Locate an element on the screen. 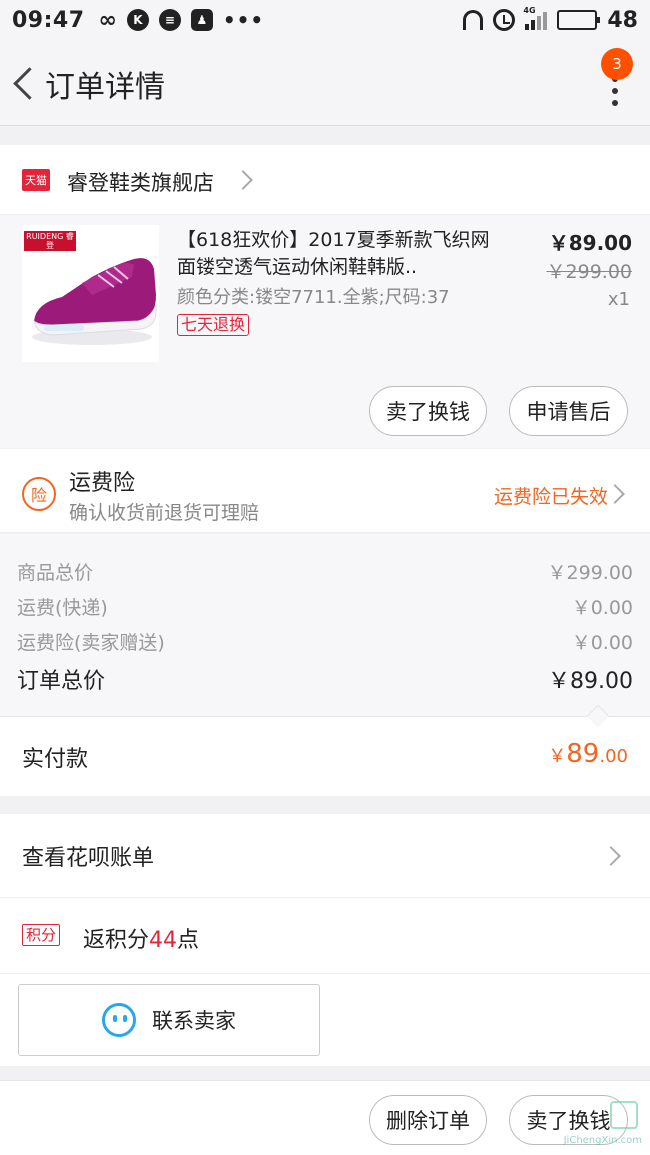 This screenshot has height=1155, width=650. back-arrow-icon is located at coordinates (25, 84).